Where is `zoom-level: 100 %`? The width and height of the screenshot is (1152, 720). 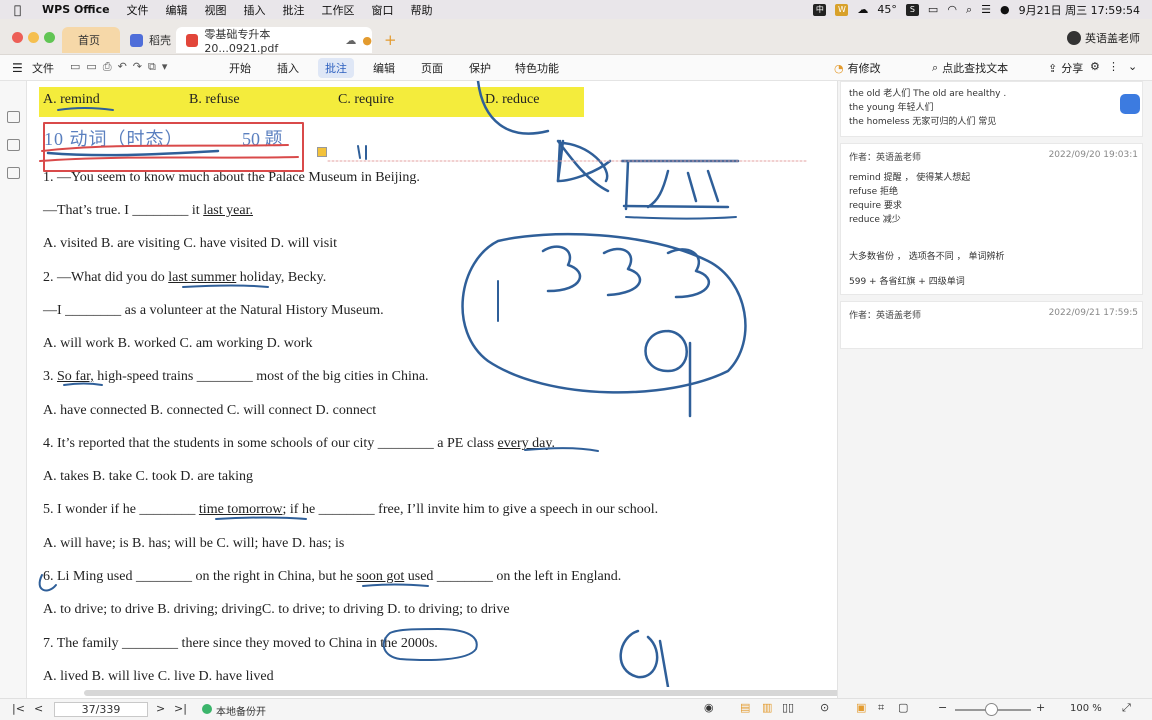 zoom-level: 100 % is located at coordinates (1086, 708).